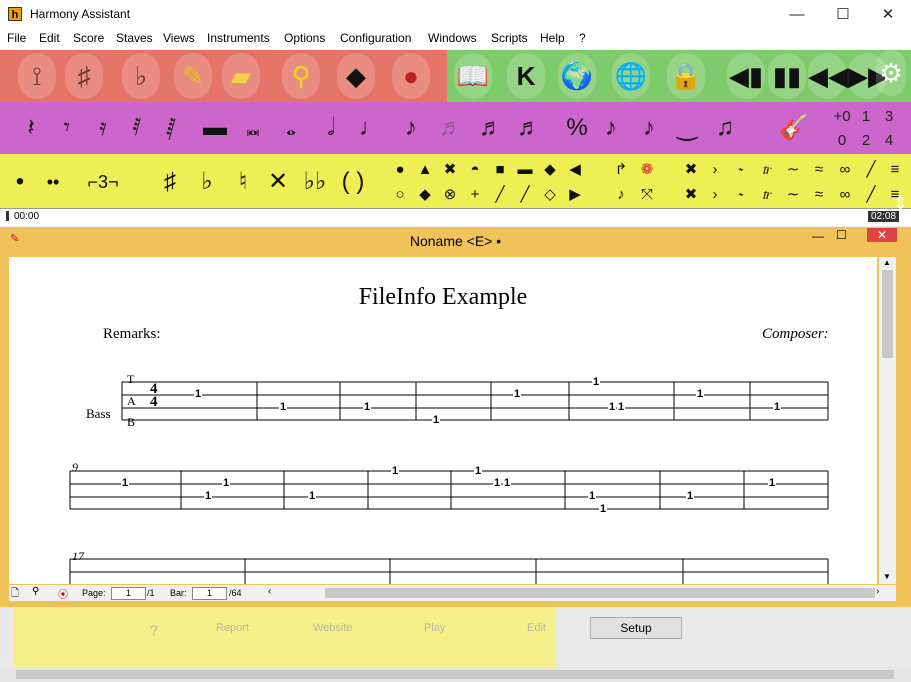 The image size is (911, 682). Describe the element at coordinates (7, 216) in the screenshot. I see `playback-cursor` at that location.